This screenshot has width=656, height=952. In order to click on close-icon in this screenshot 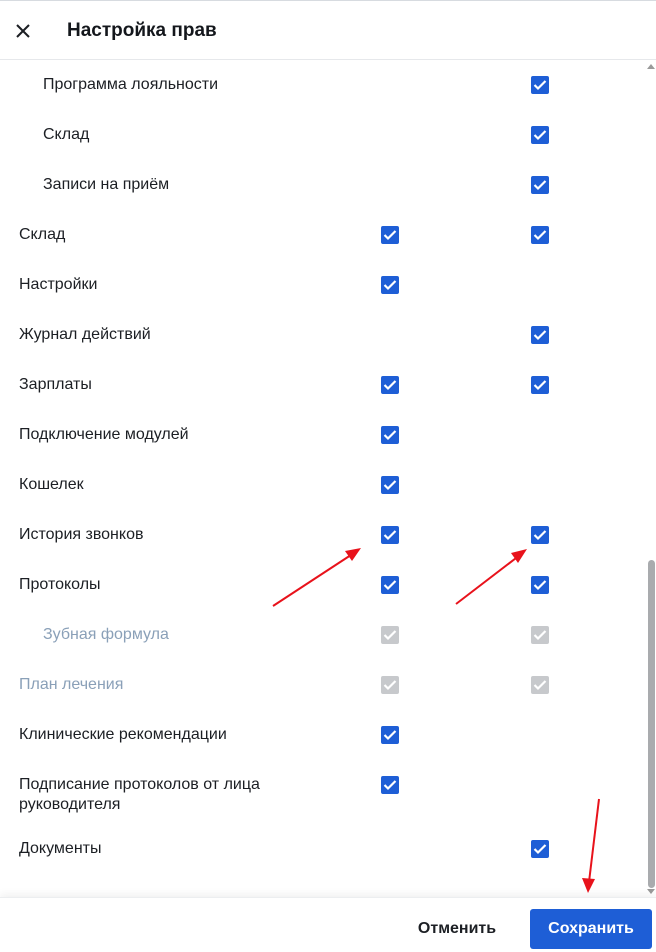, I will do `click(23, 31)`.